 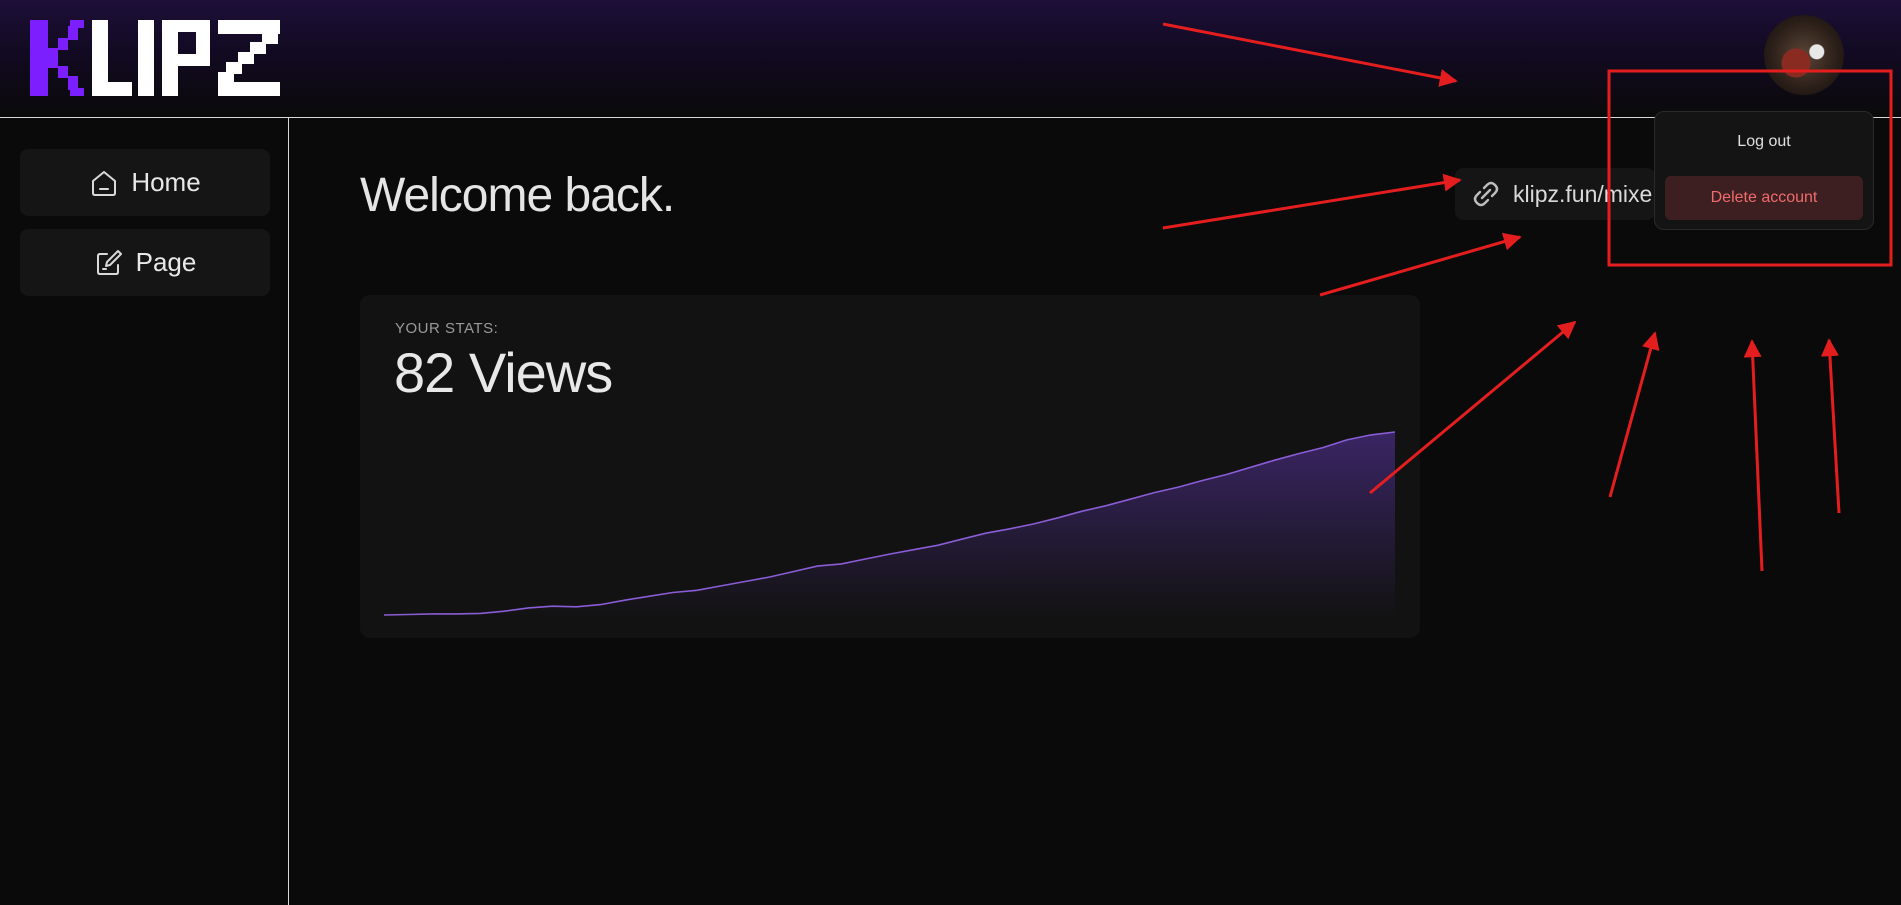 What do you see at coordinates (109, 262) in the screenshot?
I see `edit-page-icon` at bounding box center [109, 262].